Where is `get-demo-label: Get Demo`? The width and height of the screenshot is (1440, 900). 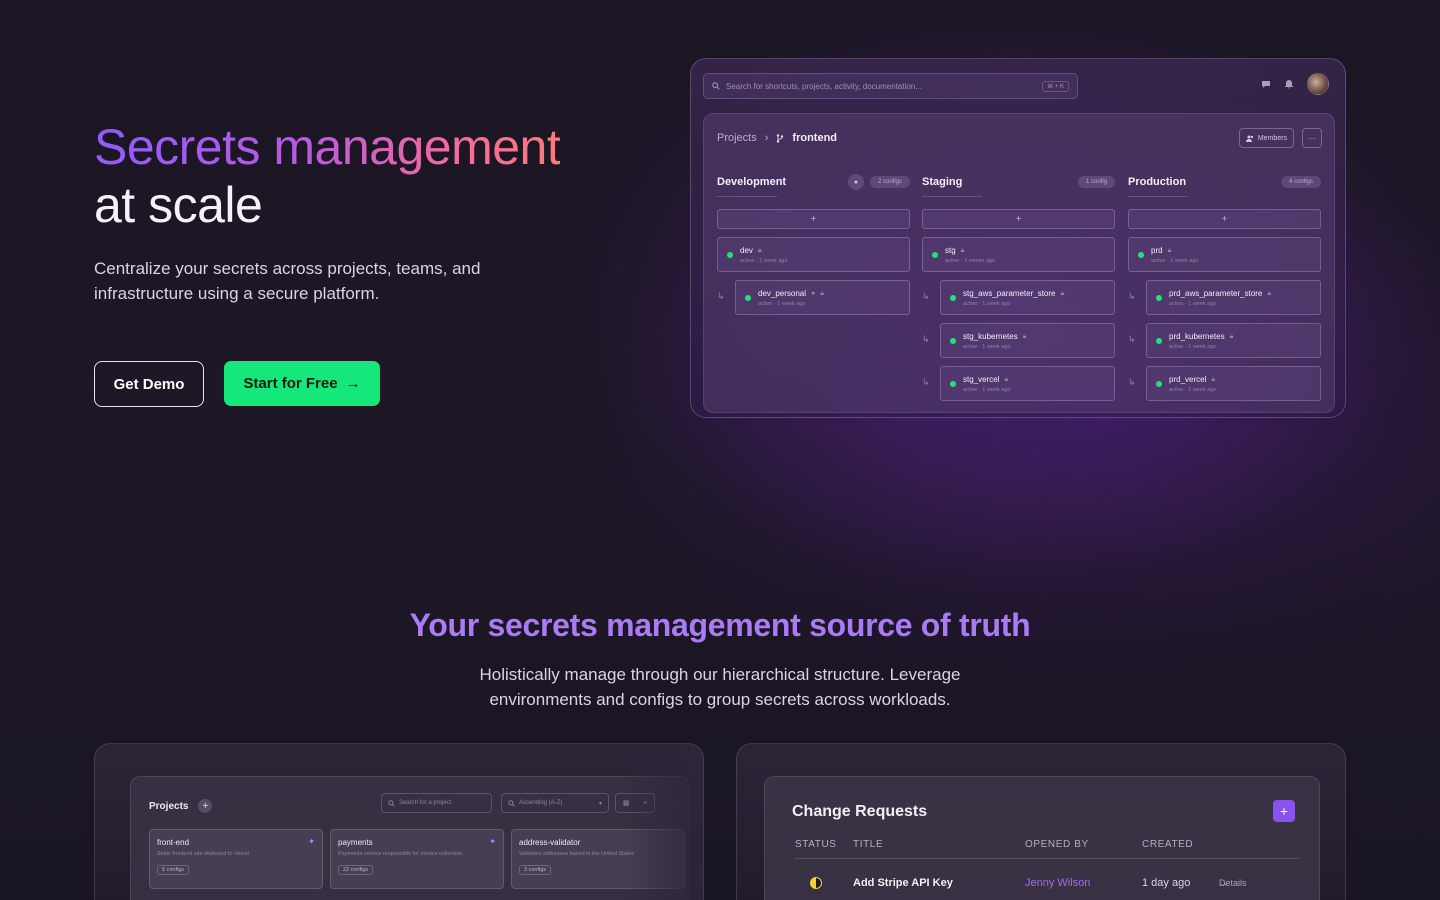
get-demo-label: Get Demo is located at coordinates (149, 384).